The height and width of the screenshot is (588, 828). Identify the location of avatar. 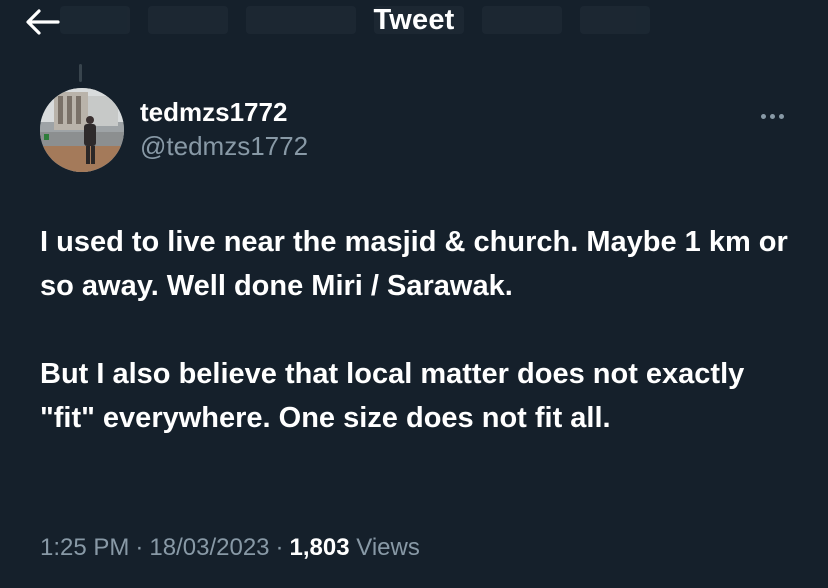
(82, 130).